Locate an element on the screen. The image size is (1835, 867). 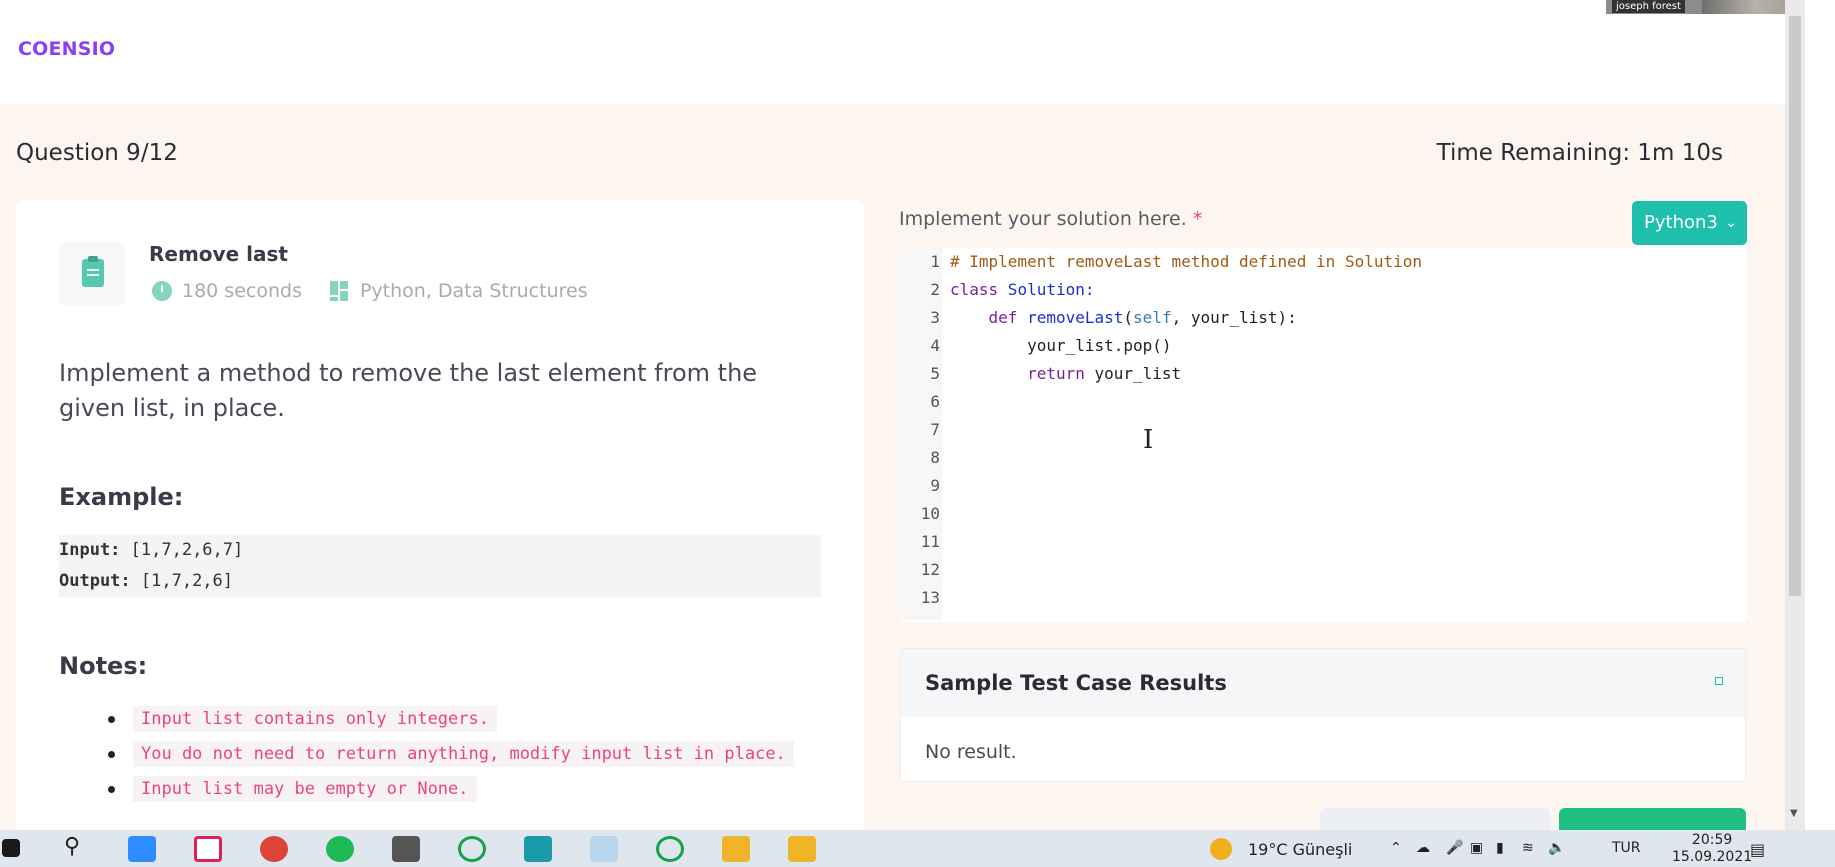
example-input: Input: [1,7,2,6,7] is located at coordinates (151, 550).